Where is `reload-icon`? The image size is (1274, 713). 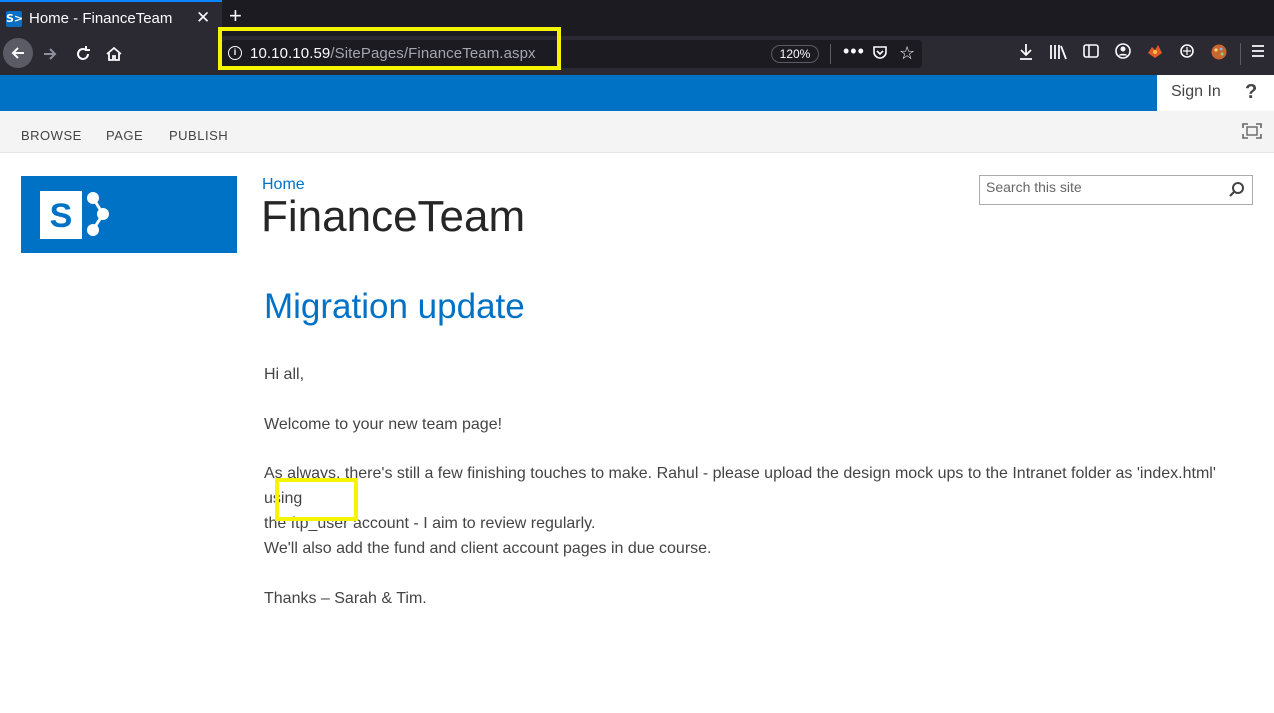 reload-icon is located at coordinates (83, 54).